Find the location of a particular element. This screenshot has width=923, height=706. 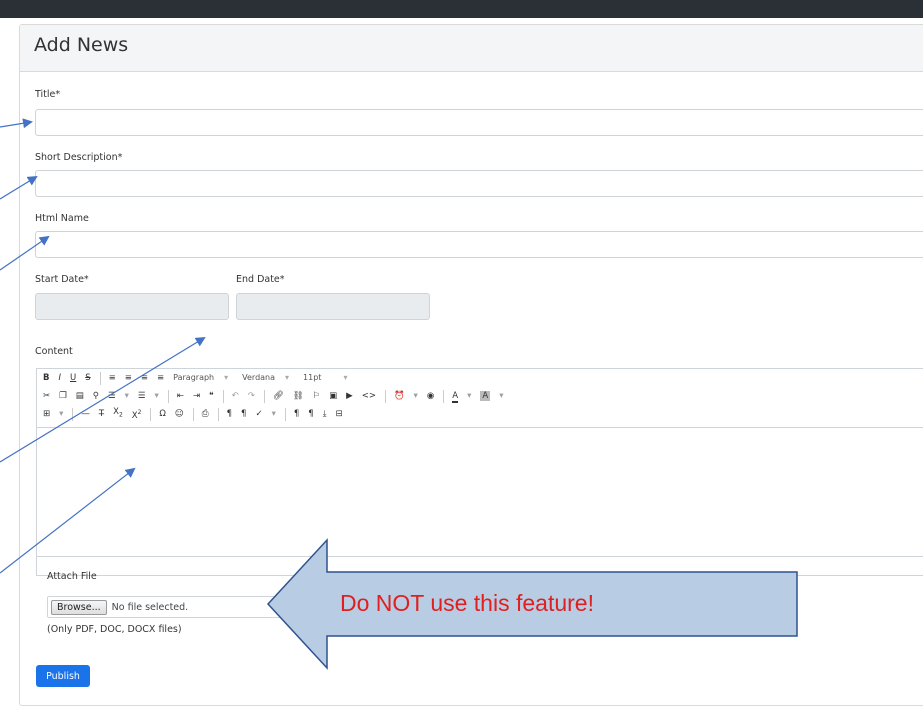

font-size-select: 11pt ▾ is located at coordinates (325, 378).